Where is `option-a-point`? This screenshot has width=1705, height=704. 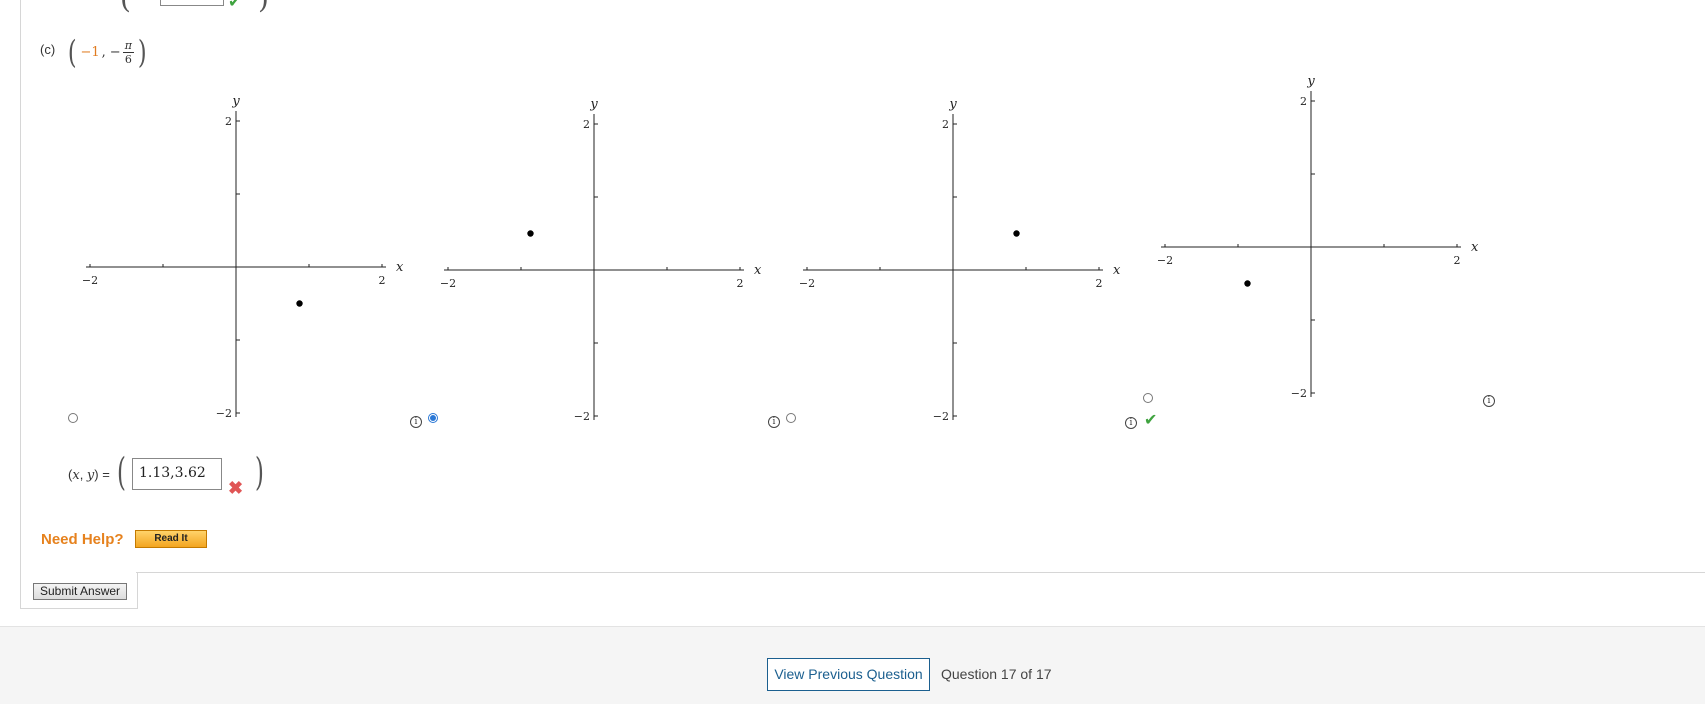
option-a-point is located at coordinates (299, 303).